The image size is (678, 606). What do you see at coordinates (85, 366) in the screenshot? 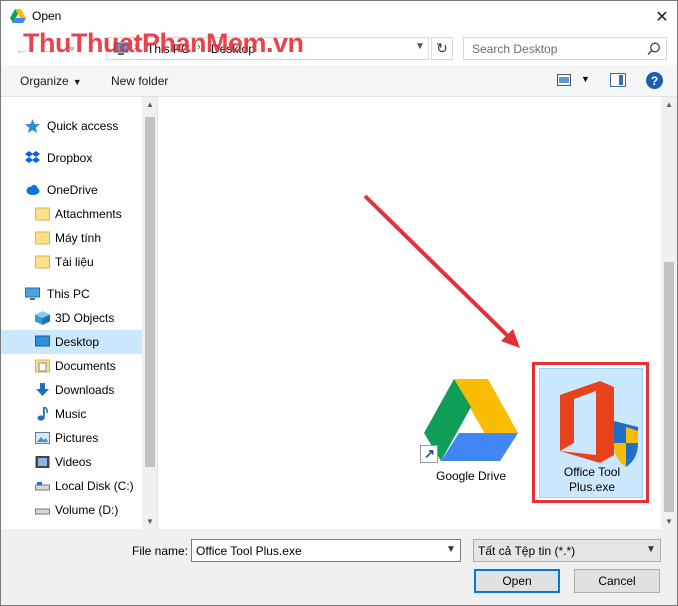
I see `nav-label: Documents` at bounding box center [85, 366].